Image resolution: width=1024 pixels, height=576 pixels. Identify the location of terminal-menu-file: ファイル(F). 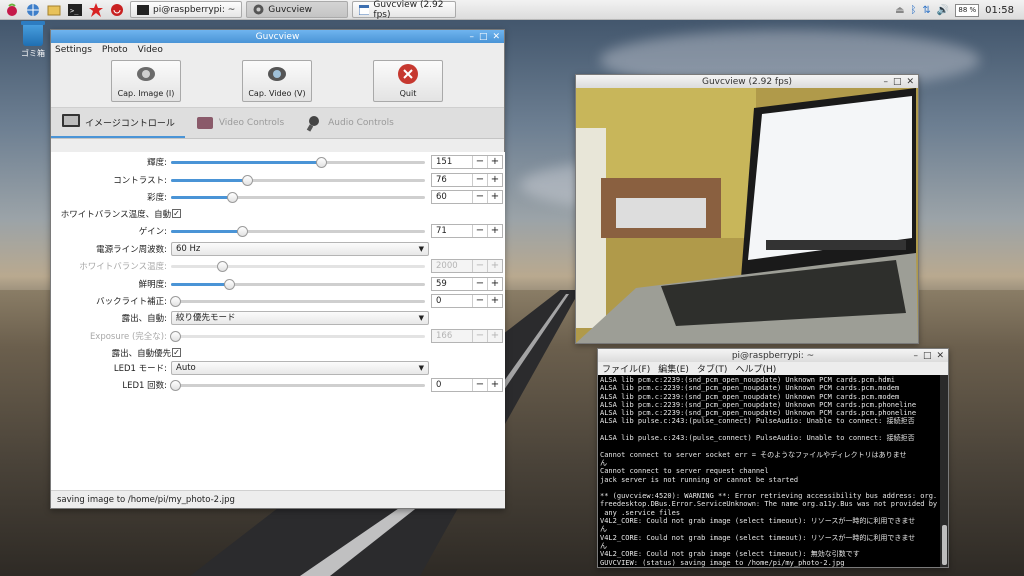
(626, 368).